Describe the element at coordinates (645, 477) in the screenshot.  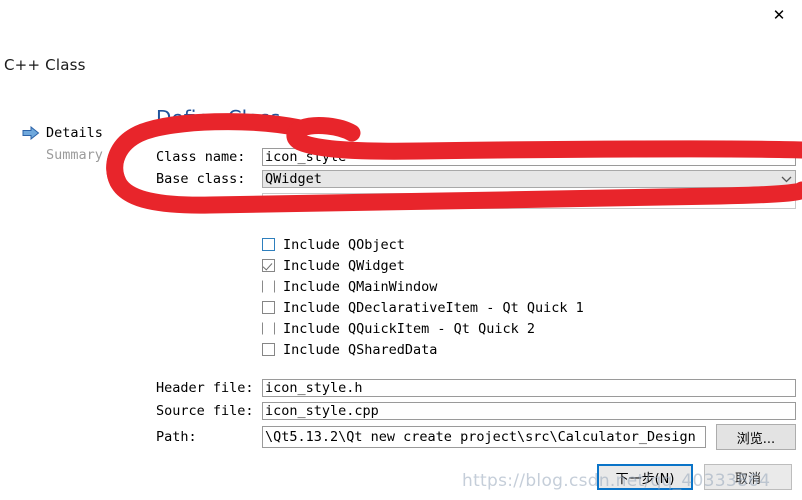
I see `next-button: 下一步(N)` at that location.